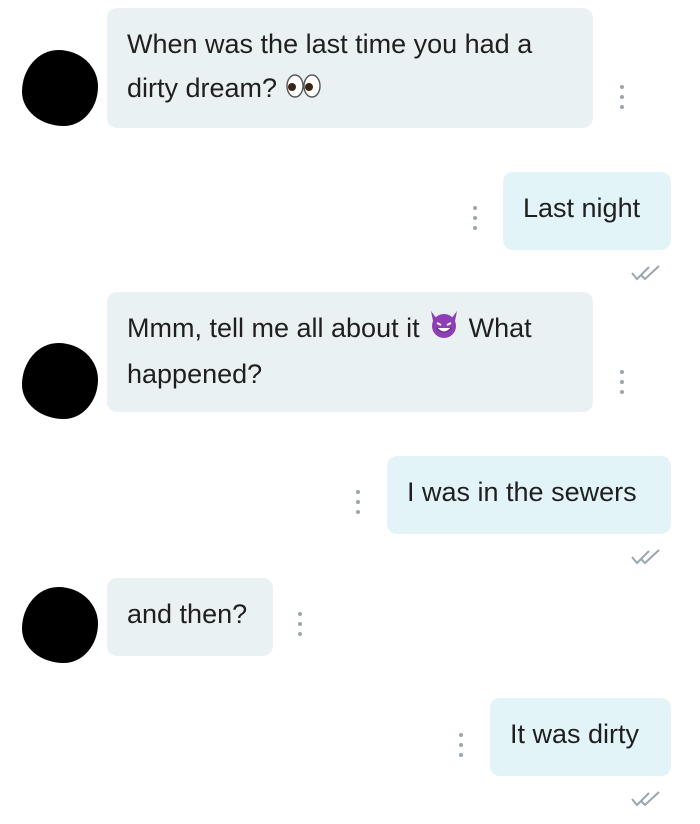 The image size is (700, 824). Describe the element at coordinates (444, 330) in the screenshot. I see `smiling-devil-emoji` at that location.